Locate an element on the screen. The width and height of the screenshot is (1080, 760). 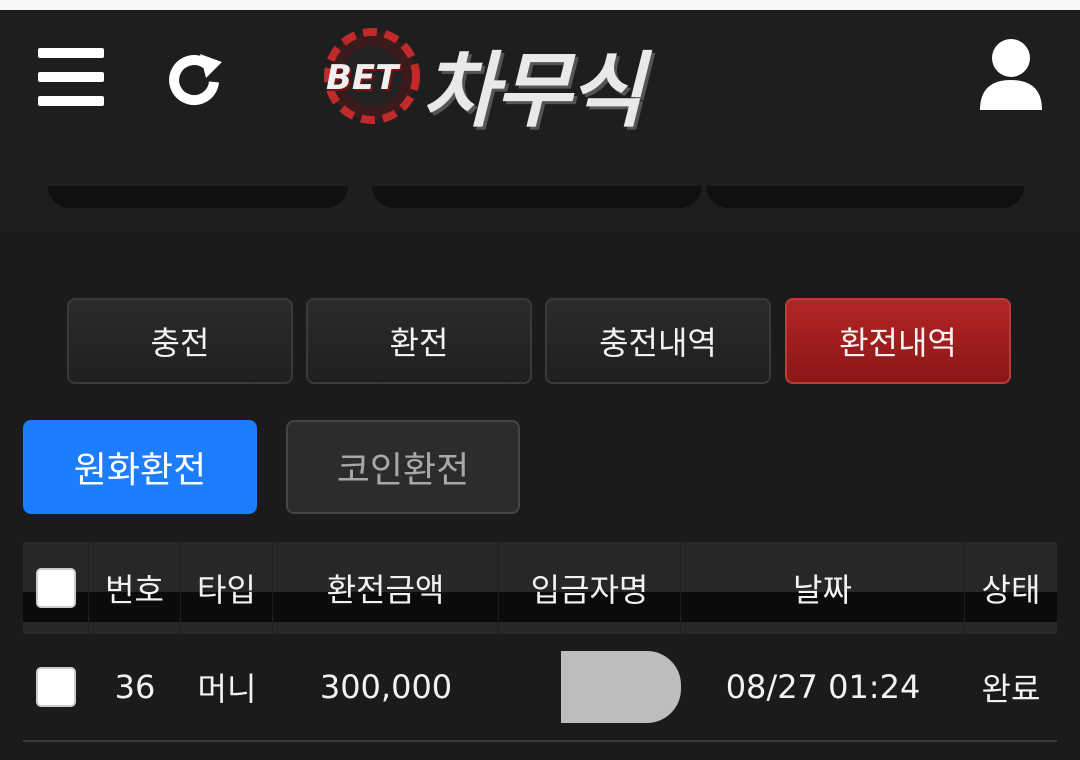
tab-exchange: 환전 is located at coordinates (419, 341).